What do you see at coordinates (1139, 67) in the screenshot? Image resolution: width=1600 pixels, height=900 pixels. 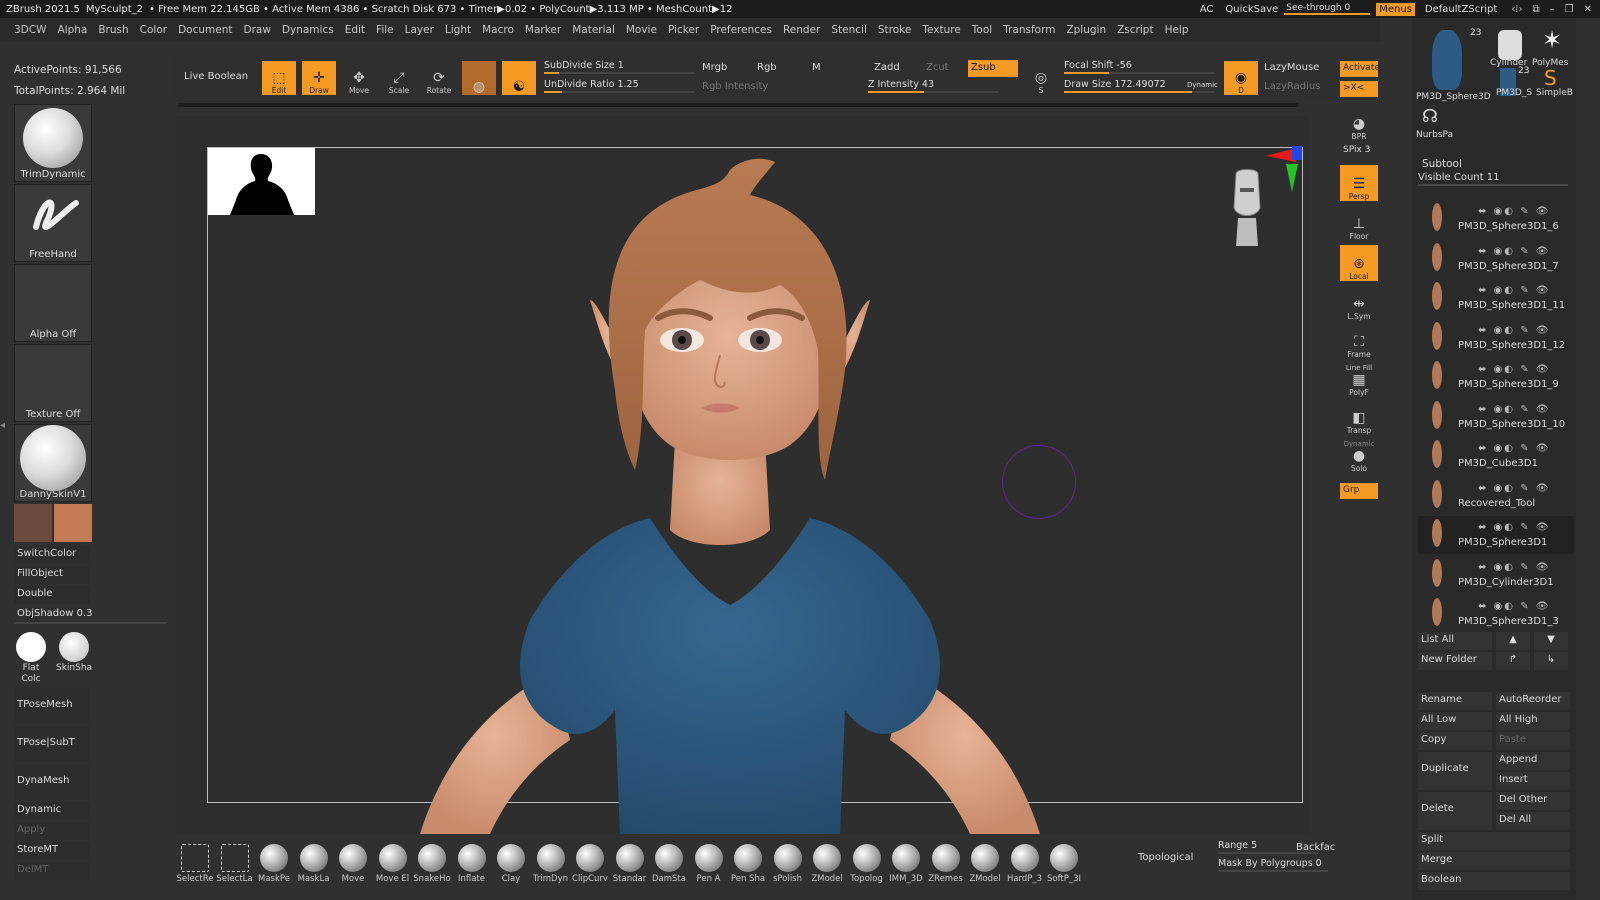 I see `focal-shift-slider: Focal Shift -56` at bounding box center [1139, 67].